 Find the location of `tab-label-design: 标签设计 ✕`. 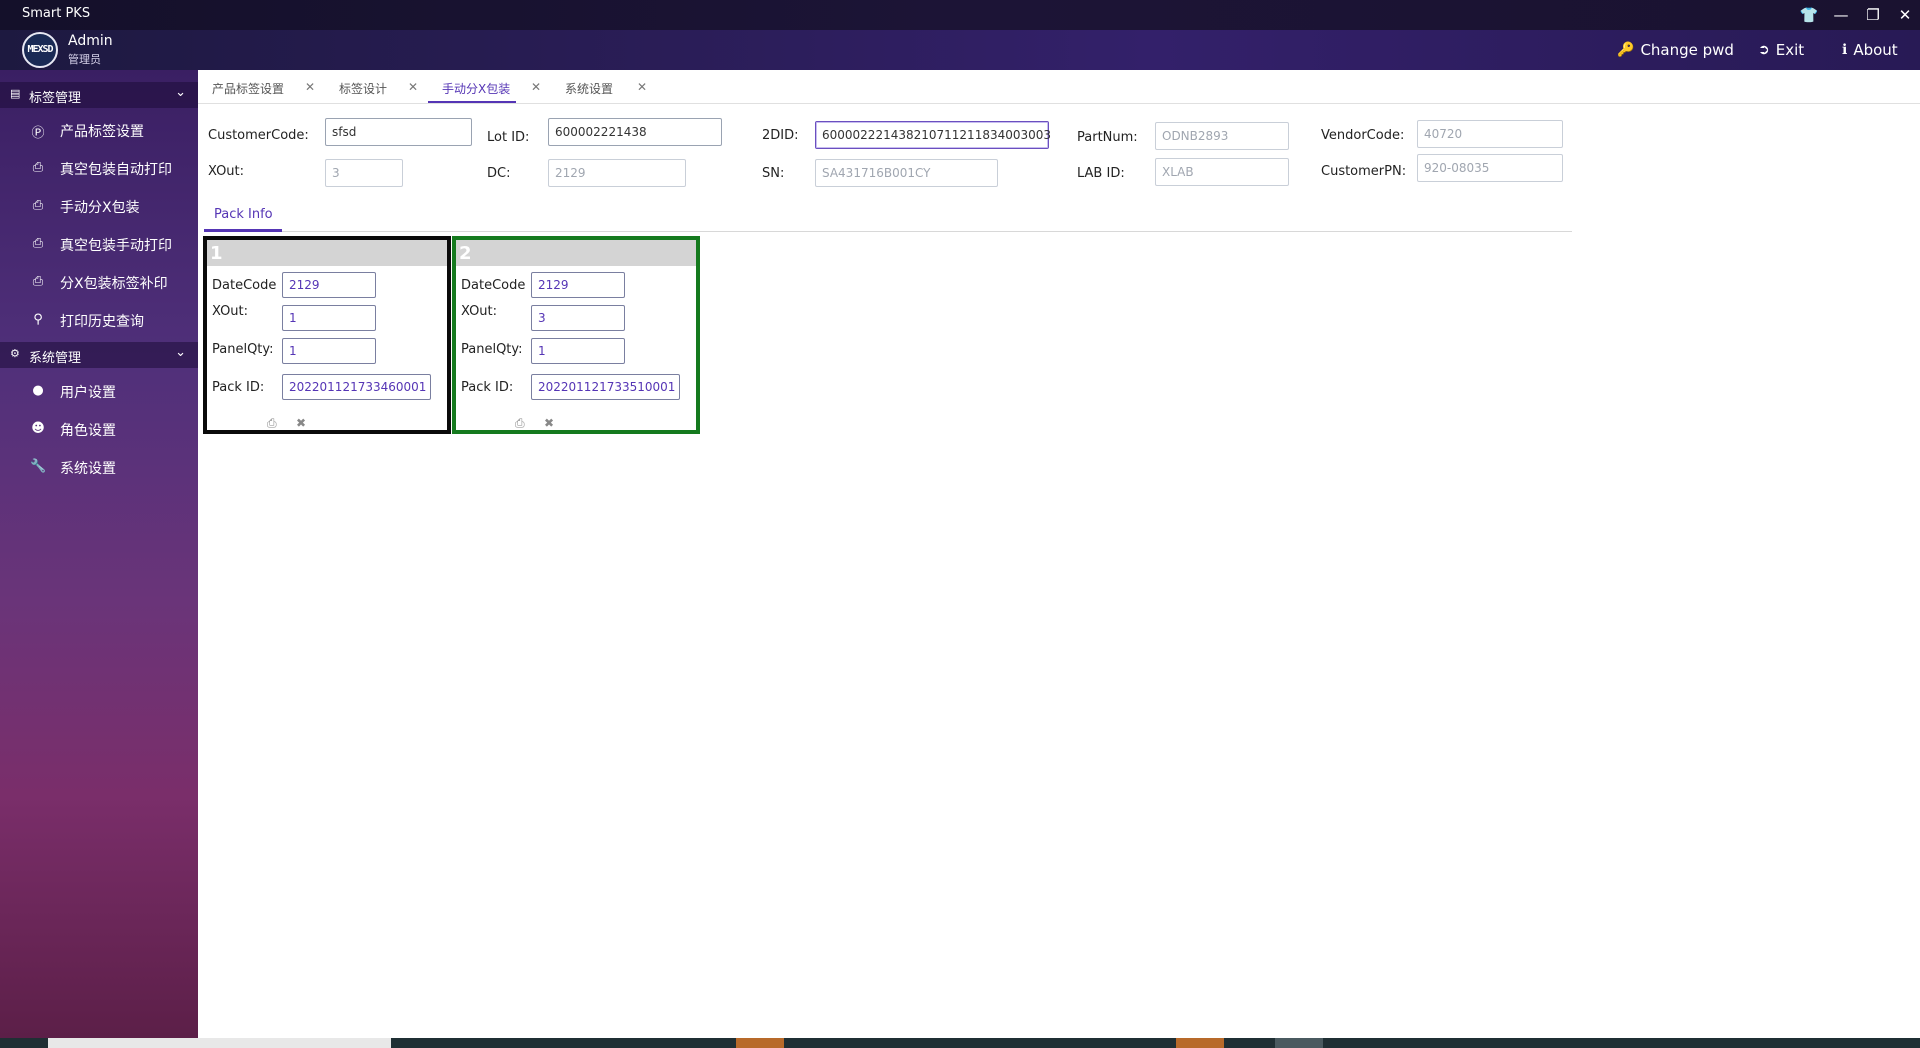

tab-label-design: 标签设计 ✕ is located at coordinates (378, 88).